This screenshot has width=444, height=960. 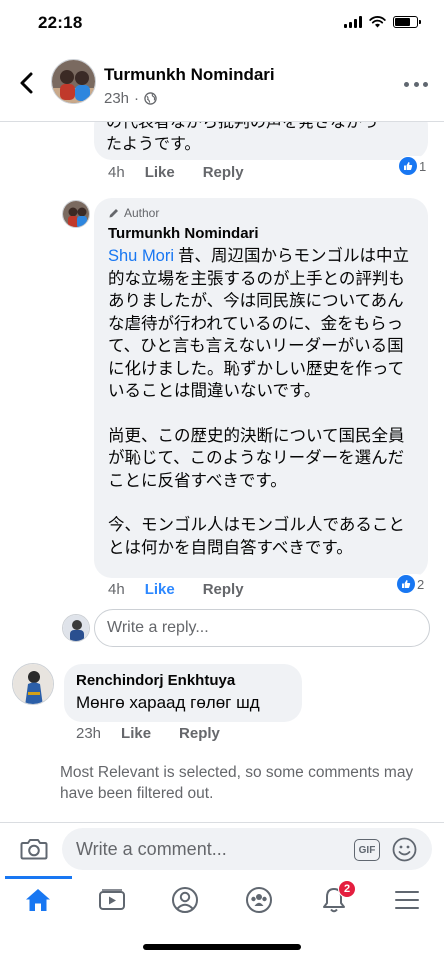 I want to click on reaction-count: 1, so click(x=414, y=166).